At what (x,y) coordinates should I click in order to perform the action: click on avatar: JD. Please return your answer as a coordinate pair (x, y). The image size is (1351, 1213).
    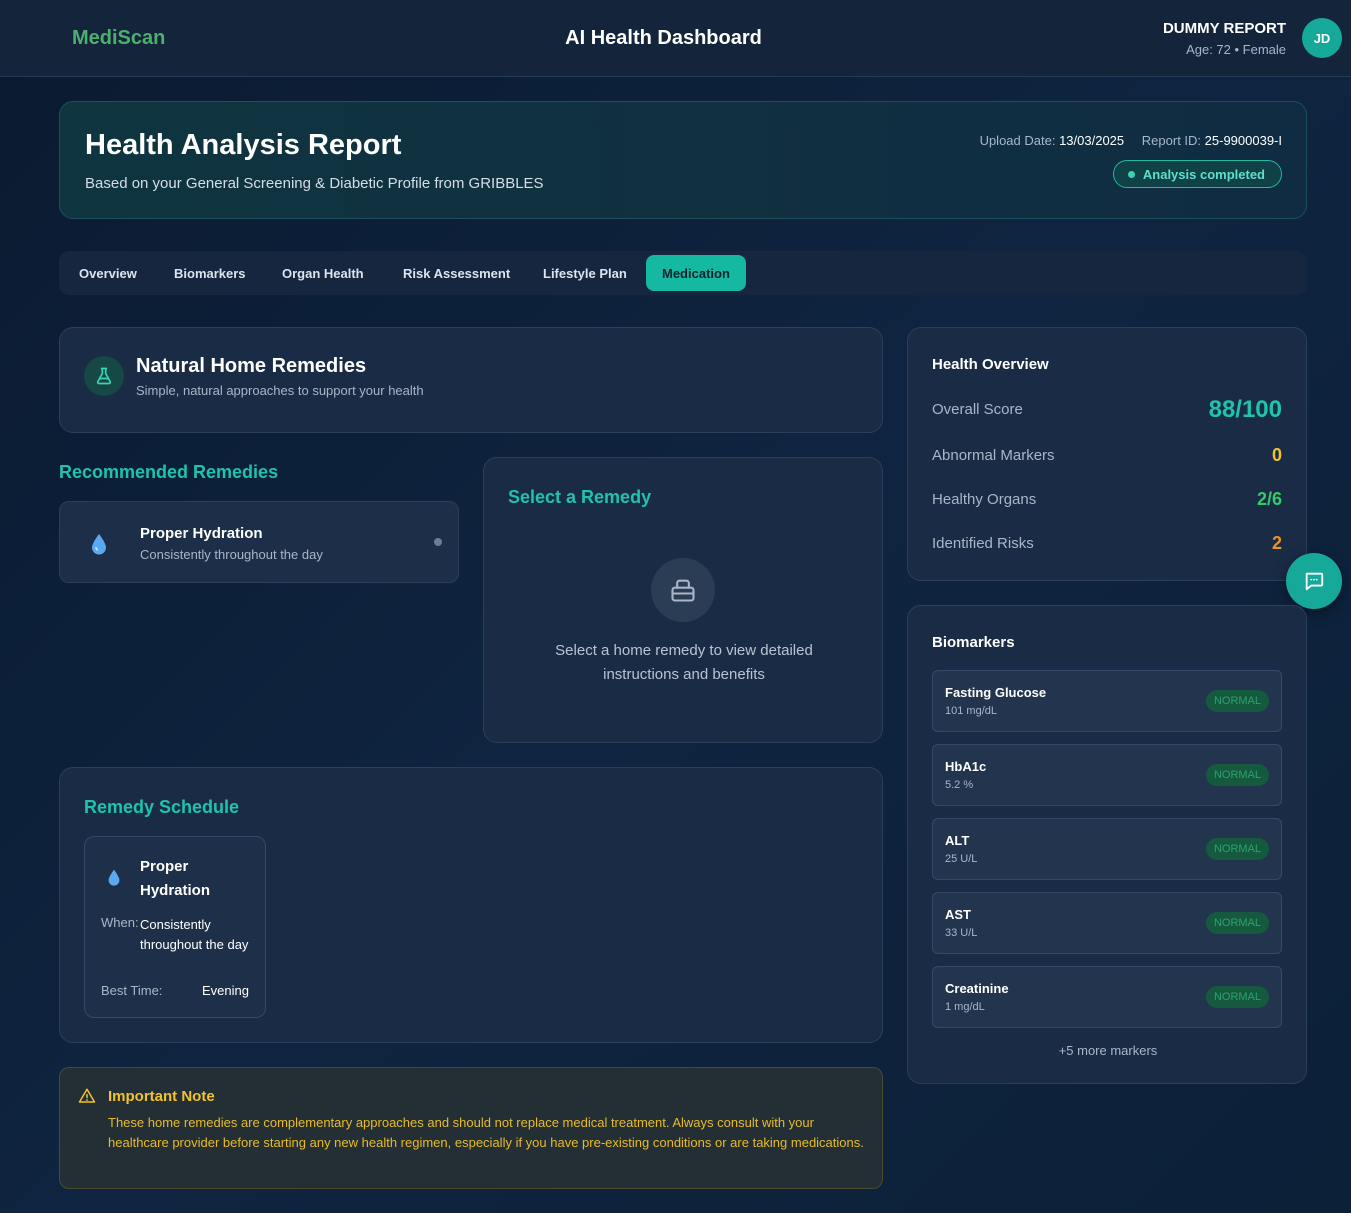
    Looking at the image, I should click on (1322, 38).